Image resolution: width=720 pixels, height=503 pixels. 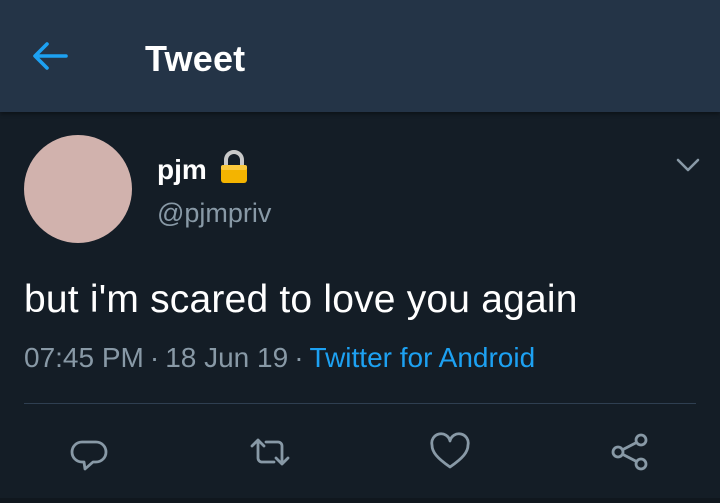 I want to click on tweet-source-link: Twitter for Android, so click(x=423, y=357).